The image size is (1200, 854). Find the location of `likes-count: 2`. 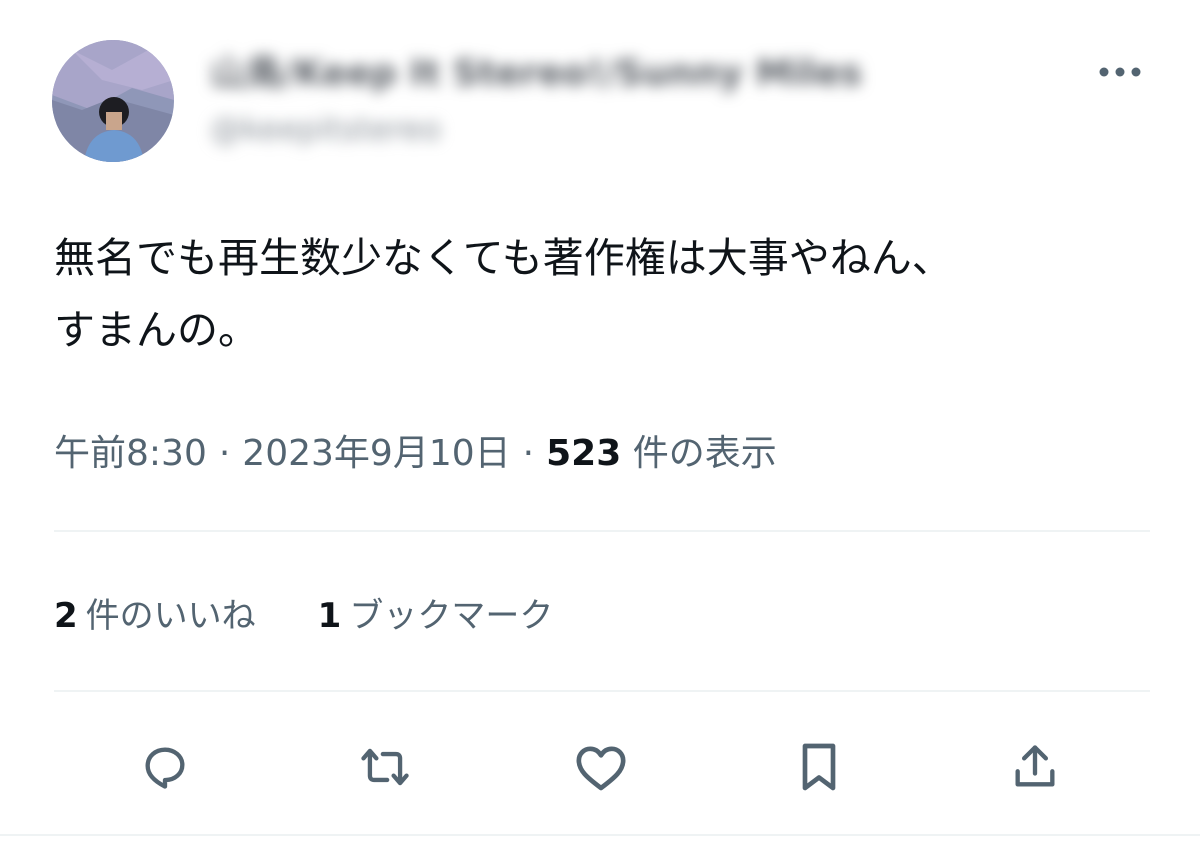

likes-count: 2 is located at coordinates (66, 616).